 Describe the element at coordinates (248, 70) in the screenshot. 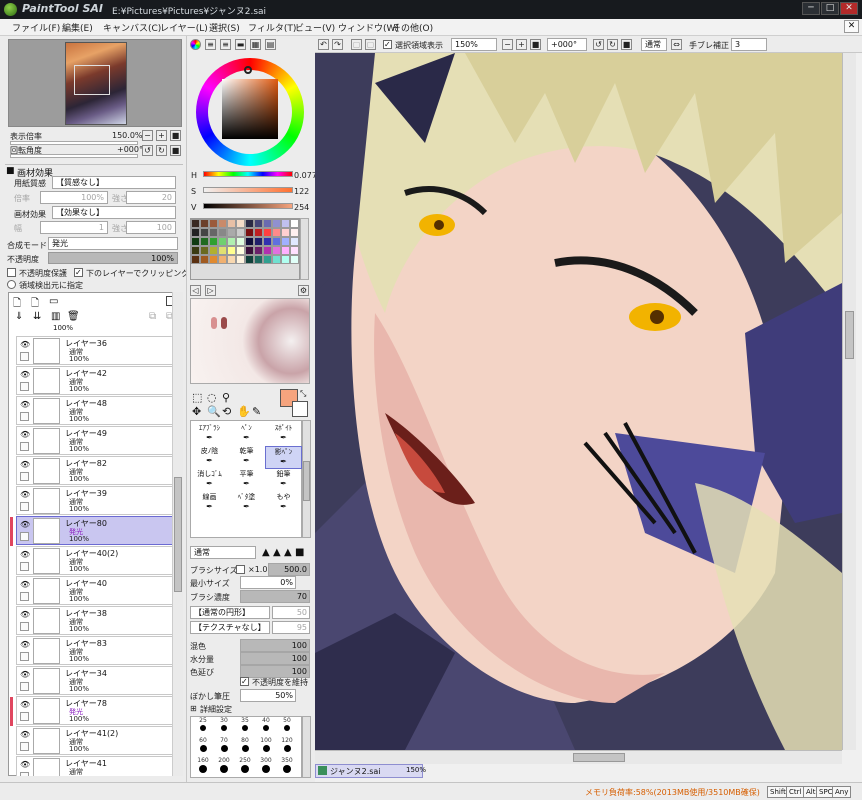

I see `hue-marker` at that location.